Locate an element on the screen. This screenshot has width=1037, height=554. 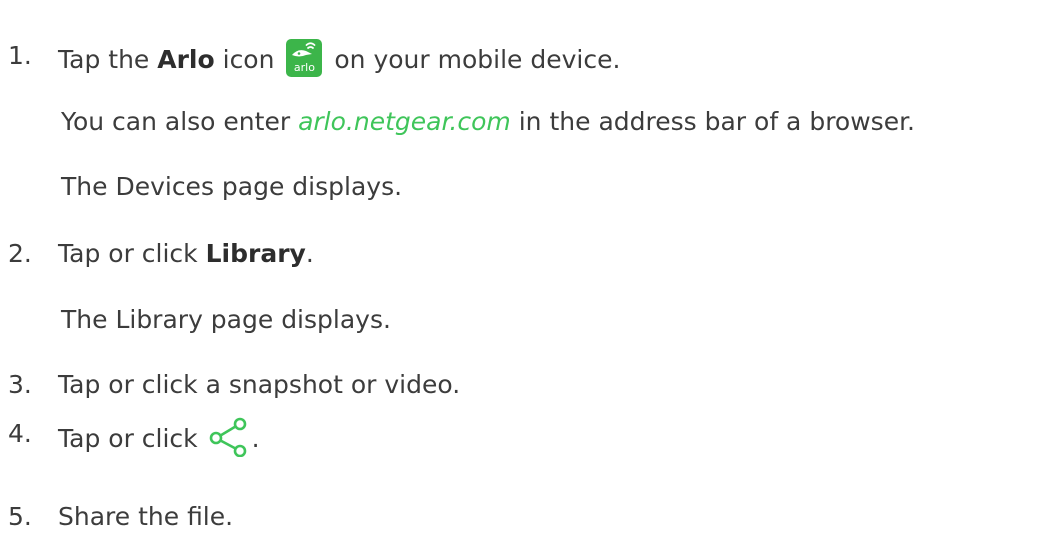
step-number: 1. is located at coordinates (20, 55).